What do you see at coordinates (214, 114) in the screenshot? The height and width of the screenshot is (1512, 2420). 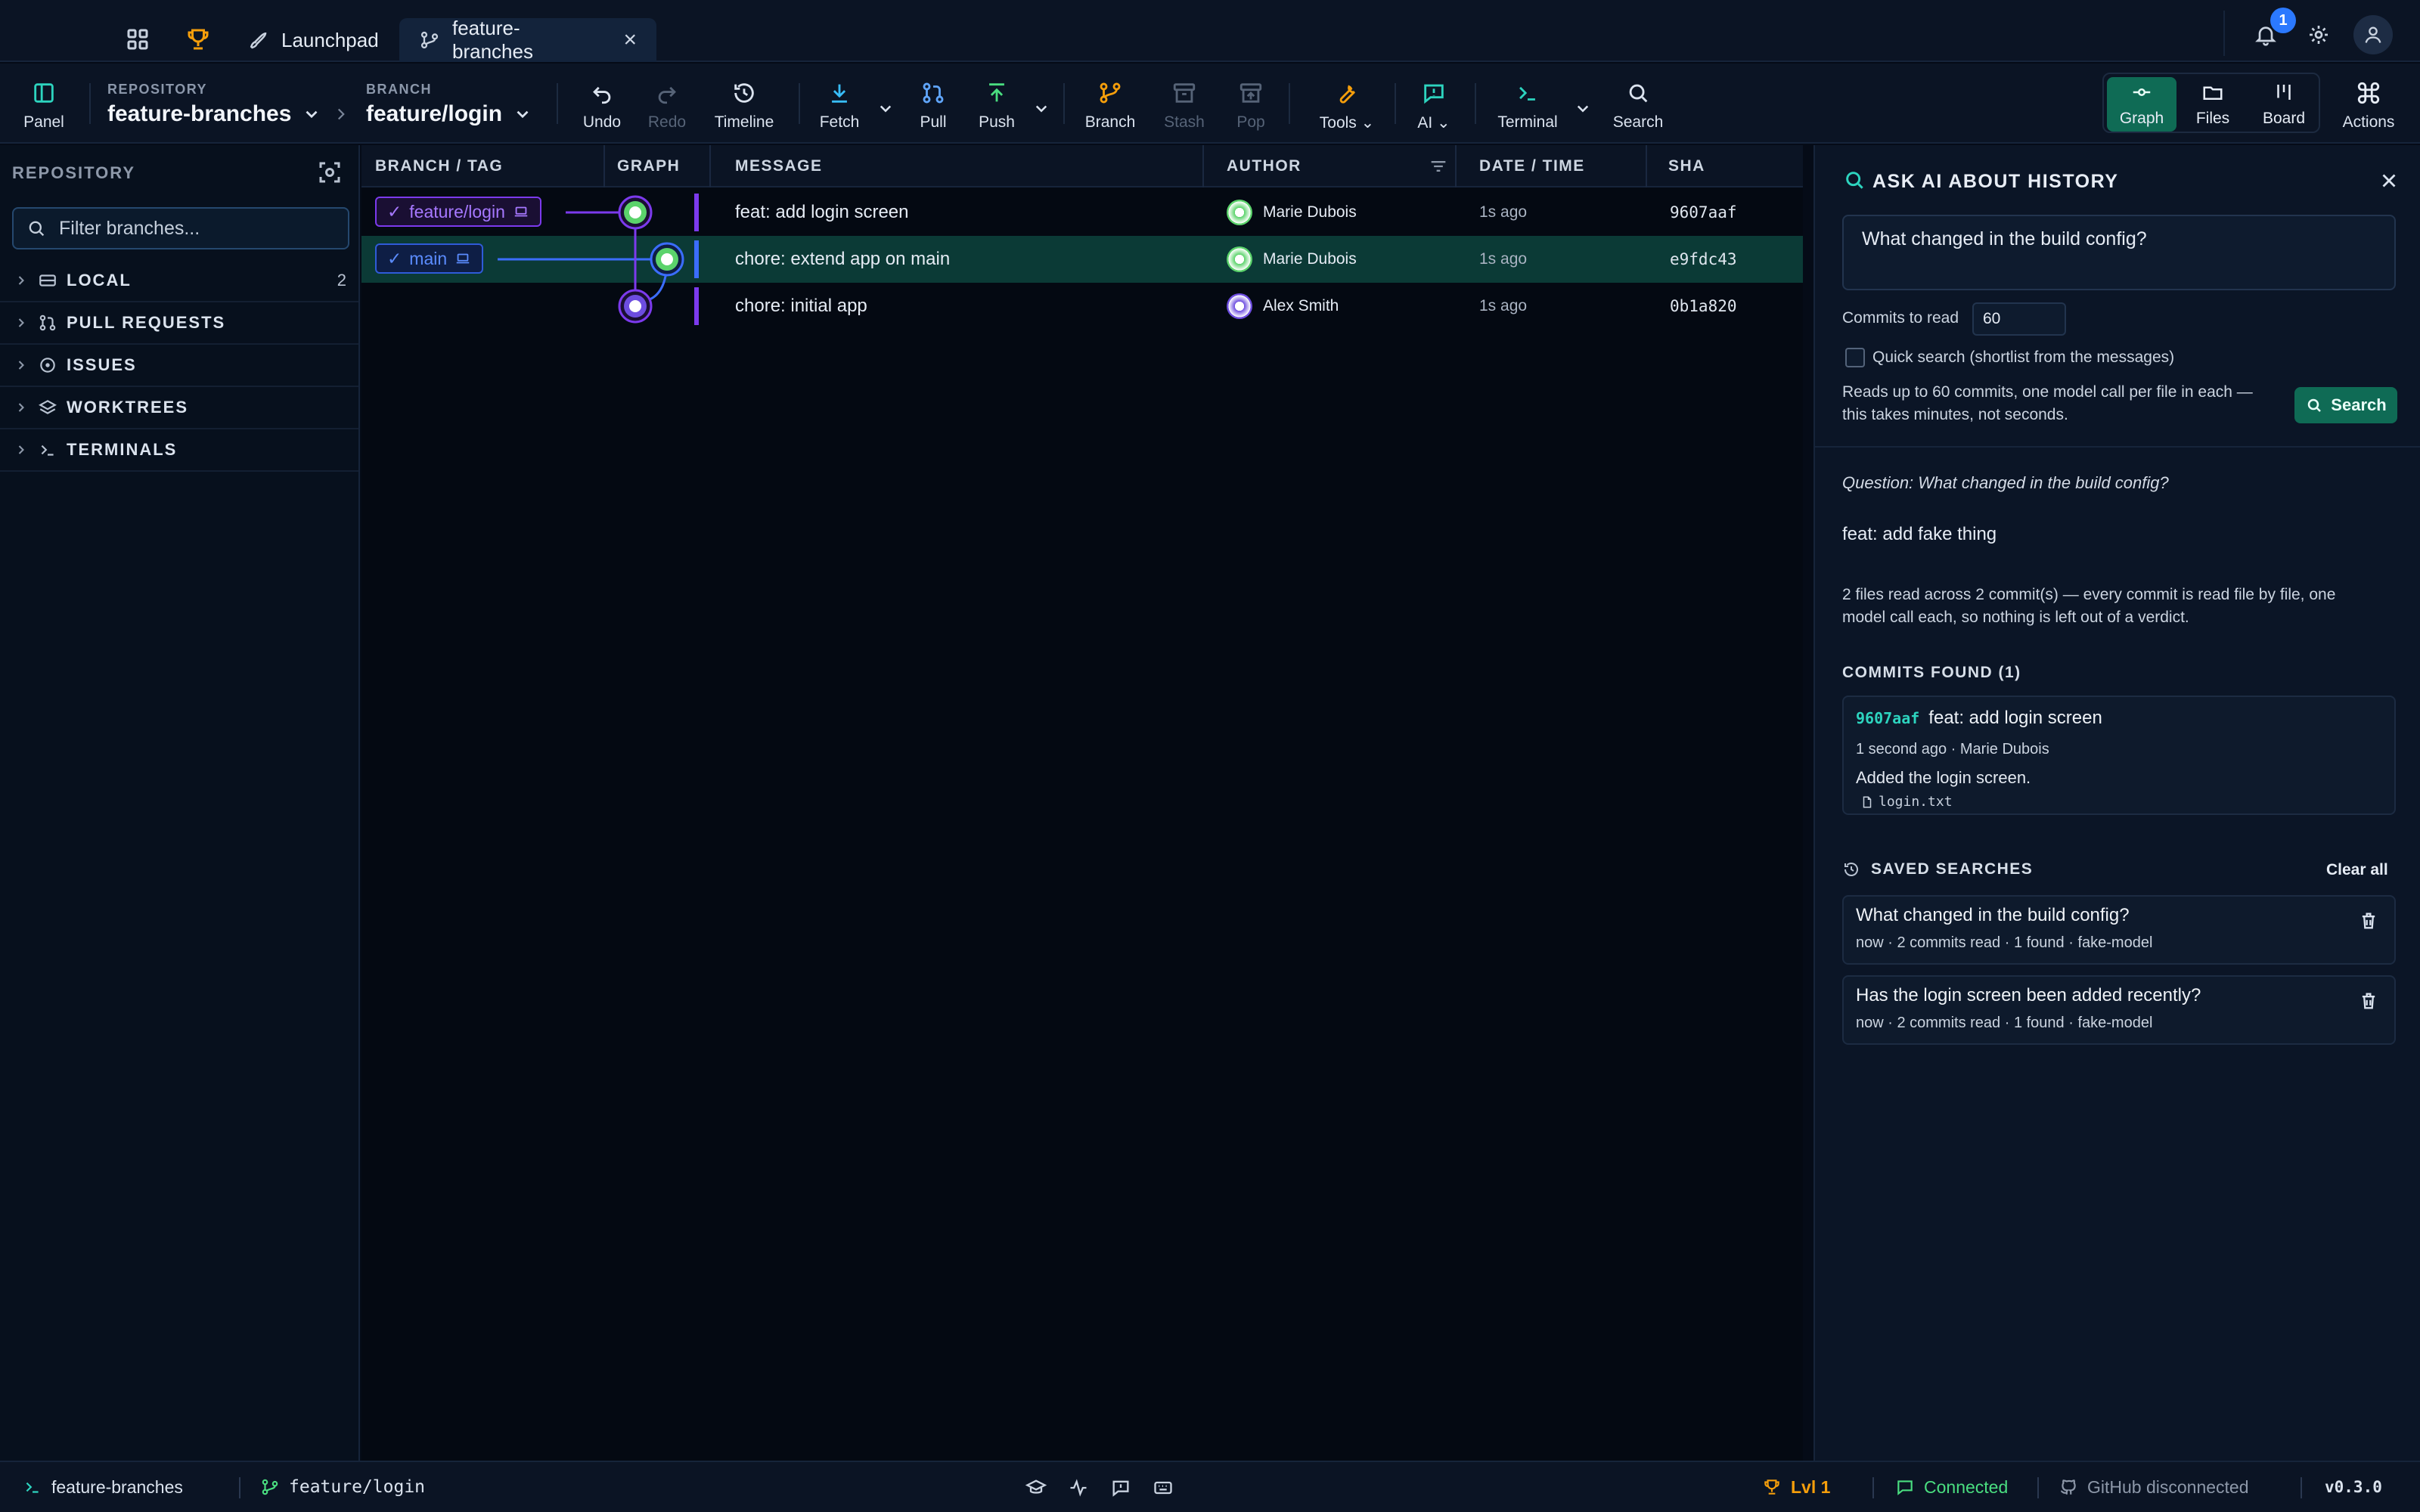 I see `repository-selector: feature-branches` at bounding box center [214, 114].